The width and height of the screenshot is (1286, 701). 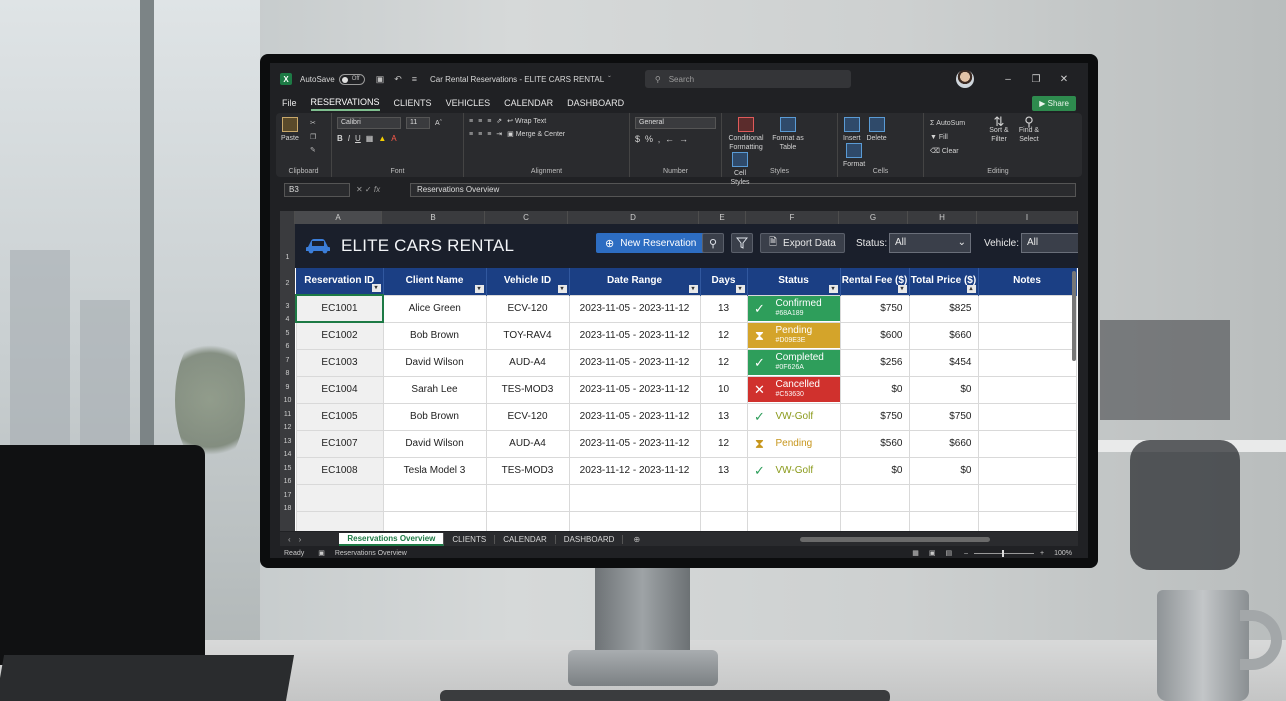 I want to click on notes-cell, so click(x=1027, y=335).